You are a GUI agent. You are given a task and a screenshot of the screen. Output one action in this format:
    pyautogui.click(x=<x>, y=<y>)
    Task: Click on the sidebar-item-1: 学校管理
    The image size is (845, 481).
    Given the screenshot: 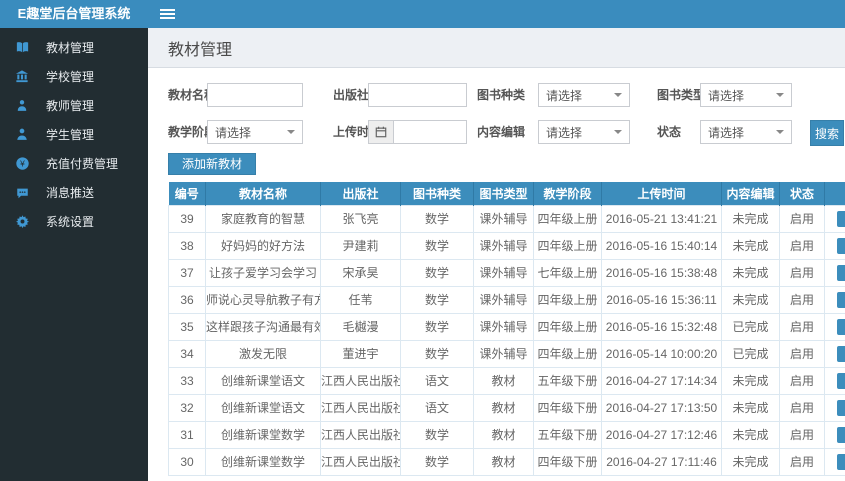 What is the action you would take?
    pyautogui.click(x=74, y=76)
    